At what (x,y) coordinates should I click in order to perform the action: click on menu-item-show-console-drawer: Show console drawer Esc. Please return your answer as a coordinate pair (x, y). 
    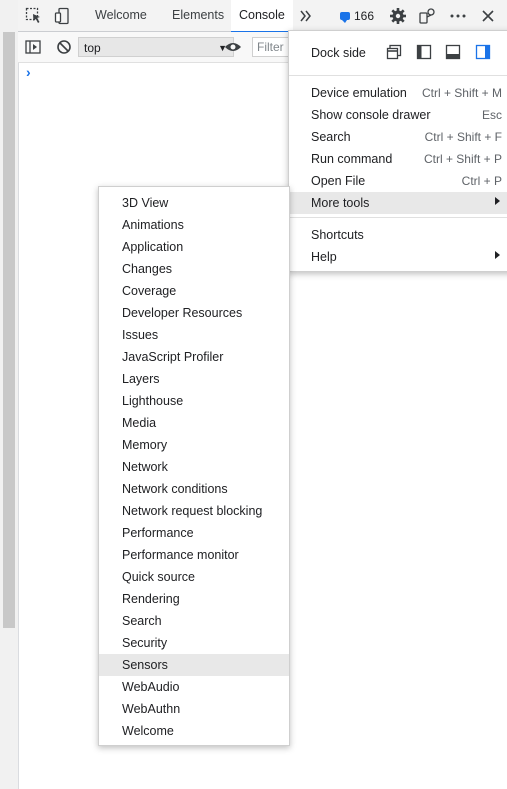
    Looking at the image, I should click on (398, 115).